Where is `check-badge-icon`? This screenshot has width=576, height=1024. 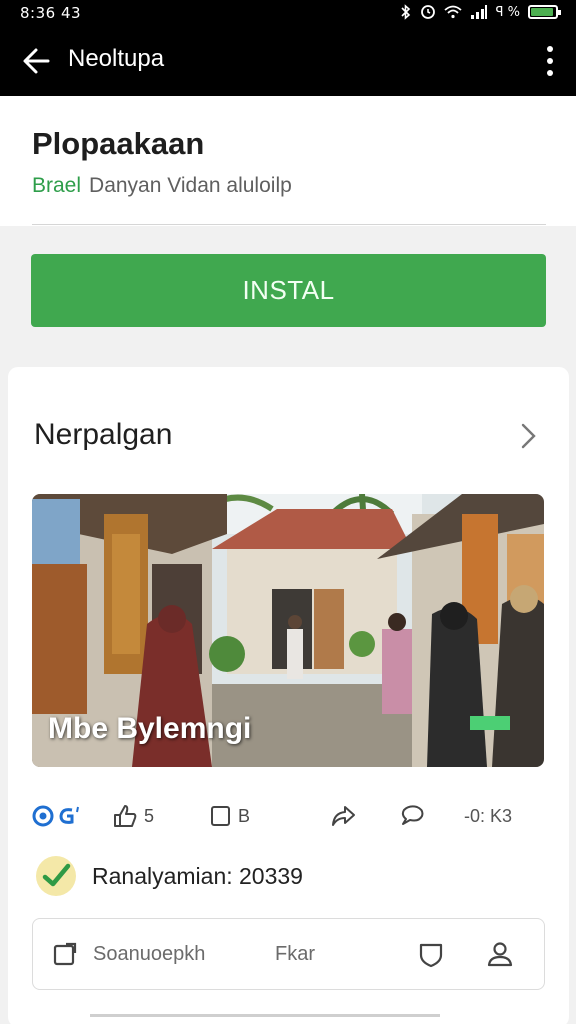 check-badge-icon is located at coordinates (56, 876).